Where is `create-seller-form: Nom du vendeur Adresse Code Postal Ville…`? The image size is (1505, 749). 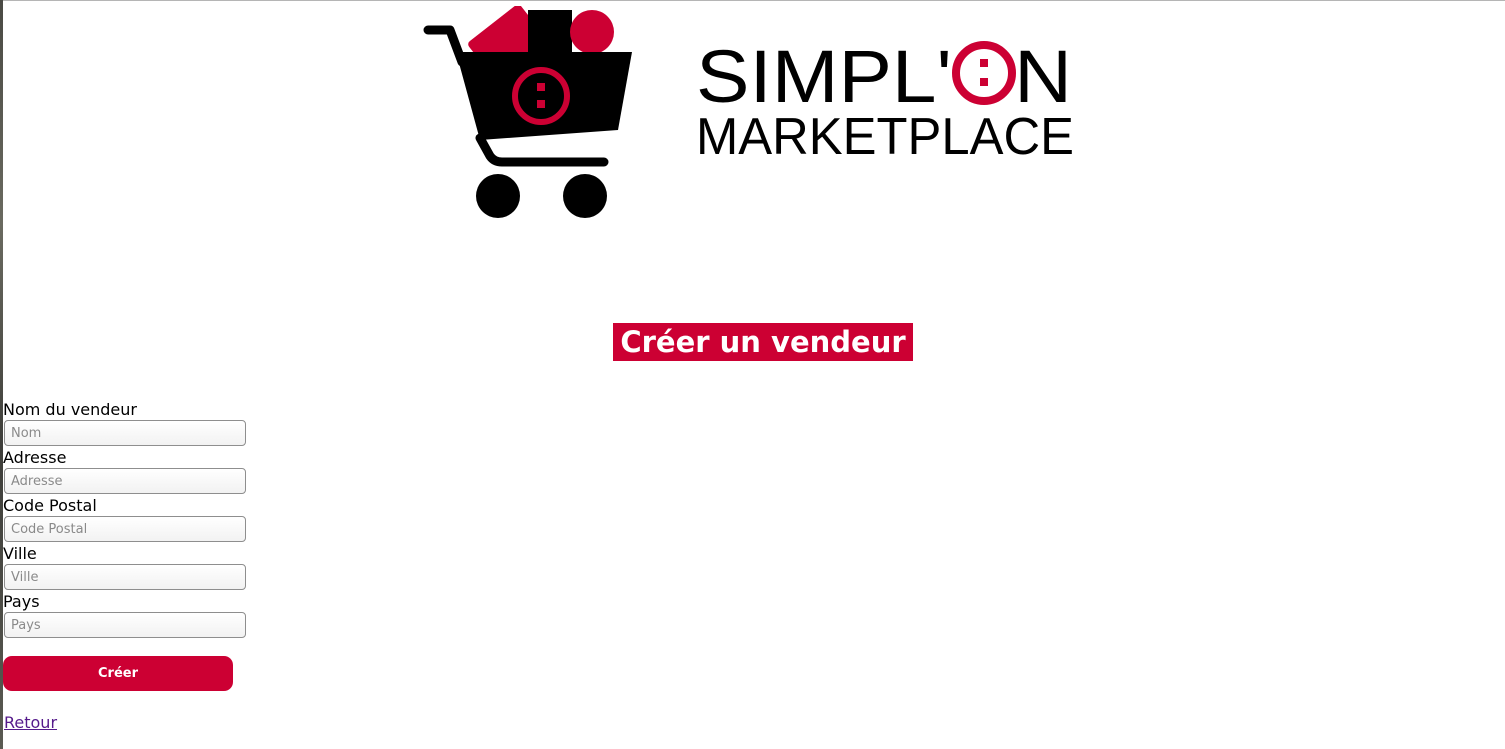
create-seller-form: Nom du vendeur Adresse Code Postal Ville… is located at coordinates (133, 545).